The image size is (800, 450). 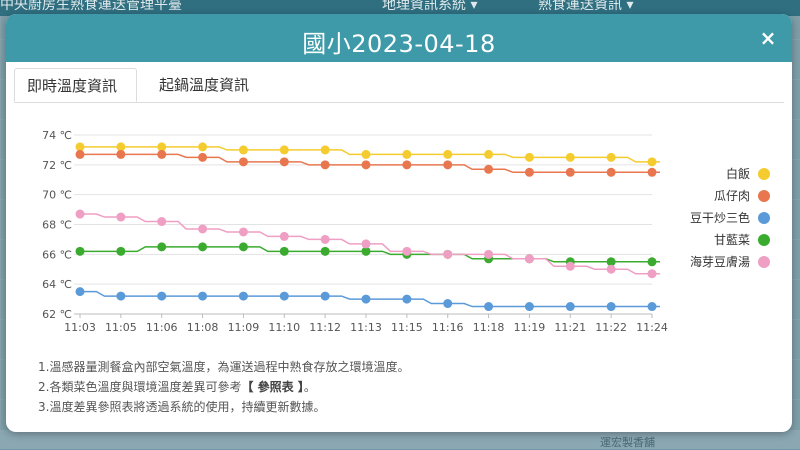 I want to click on y-tick-label: 74 ℃, so click(x=57, y=135).